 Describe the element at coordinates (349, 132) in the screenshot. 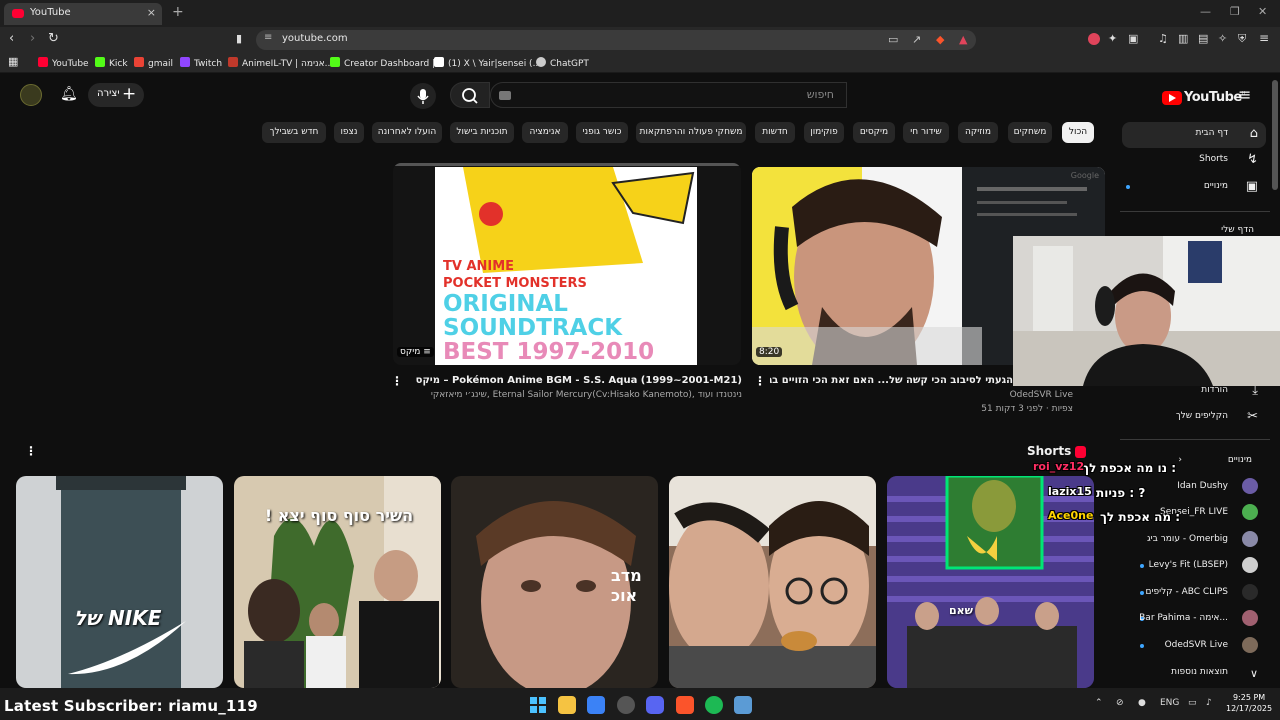

I see `chip-watched: נצפו` at that location.